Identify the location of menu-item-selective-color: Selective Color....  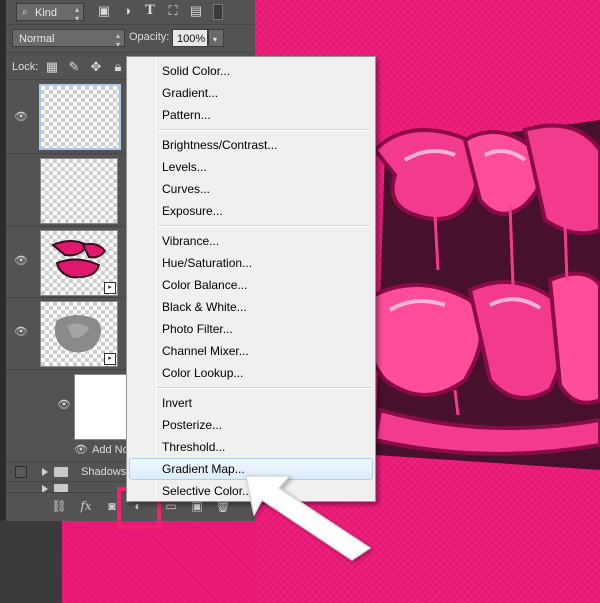
(251, 491).